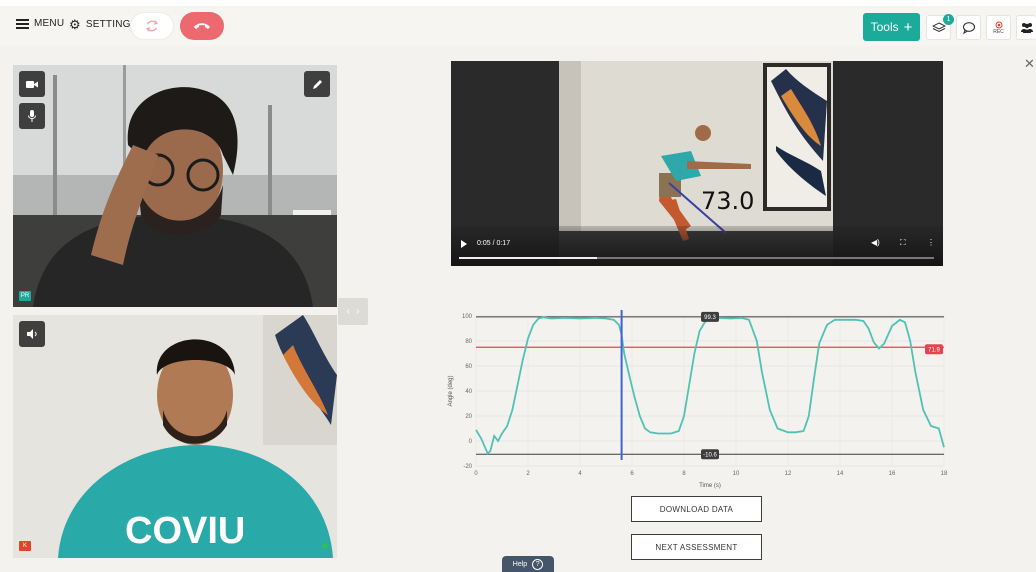  I want to click on lower-value-label: -10.6, so click(710, 455).